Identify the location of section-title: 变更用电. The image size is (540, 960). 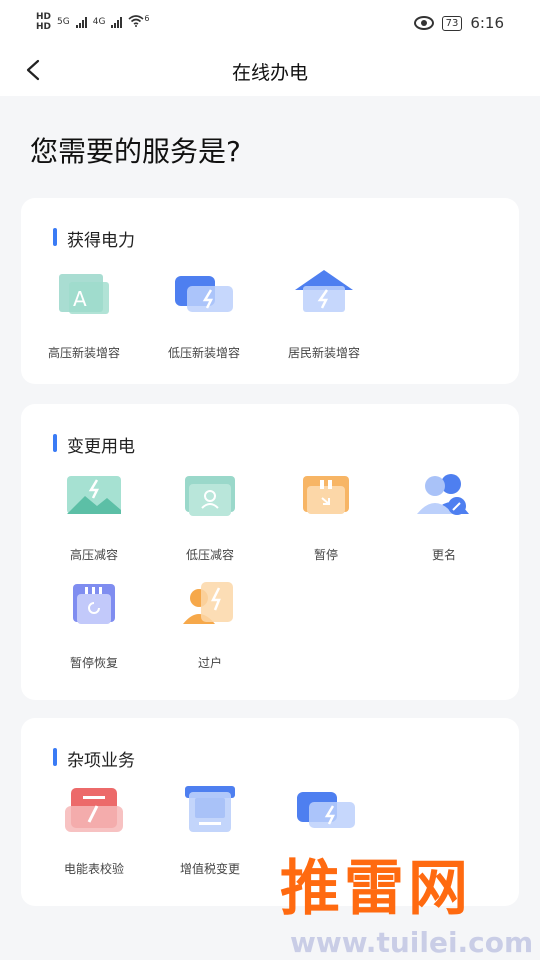
(94, 444).